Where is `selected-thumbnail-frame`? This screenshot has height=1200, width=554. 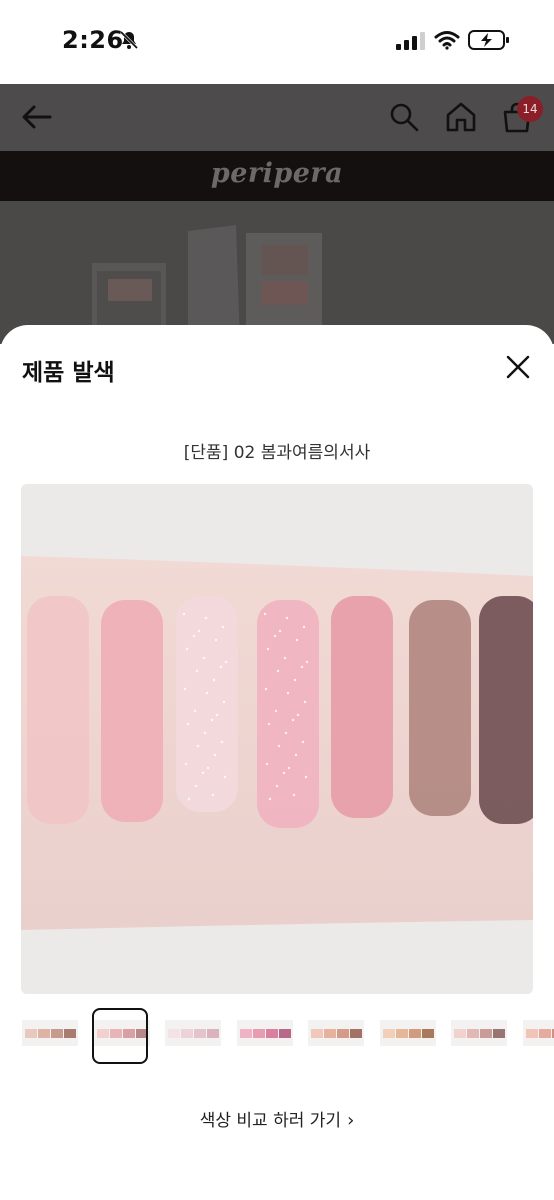 selected-thumbnail-frame is located at coordinates (120, 1036).